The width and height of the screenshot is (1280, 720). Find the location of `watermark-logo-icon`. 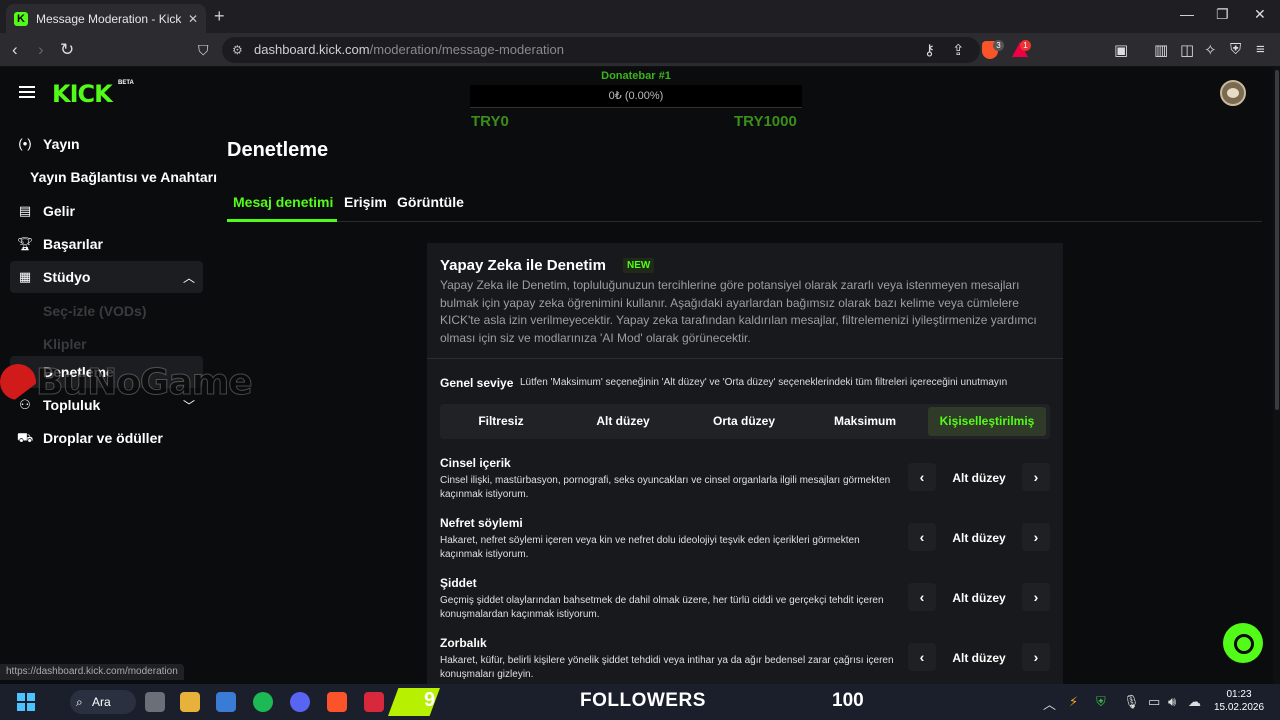

watermark-logo-icon is located at coordinates (18, 382).